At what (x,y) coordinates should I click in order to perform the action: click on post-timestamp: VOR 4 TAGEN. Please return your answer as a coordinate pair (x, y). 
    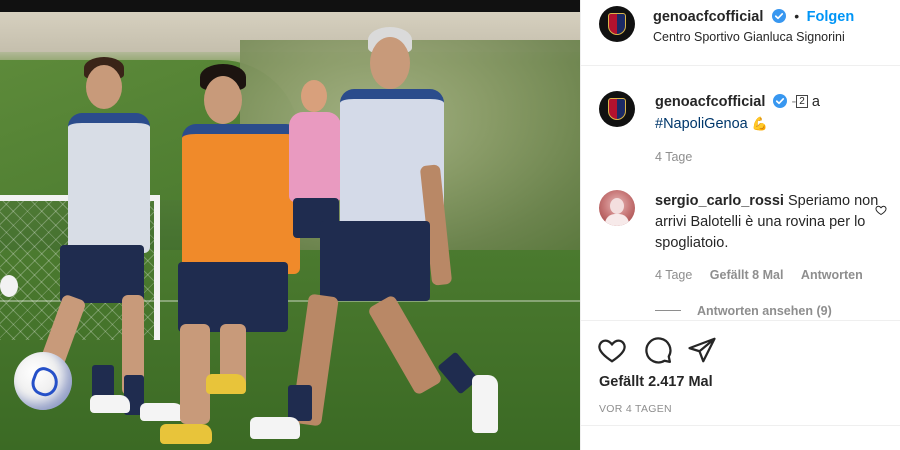
    Looking at the image, I should click on (635, 409).